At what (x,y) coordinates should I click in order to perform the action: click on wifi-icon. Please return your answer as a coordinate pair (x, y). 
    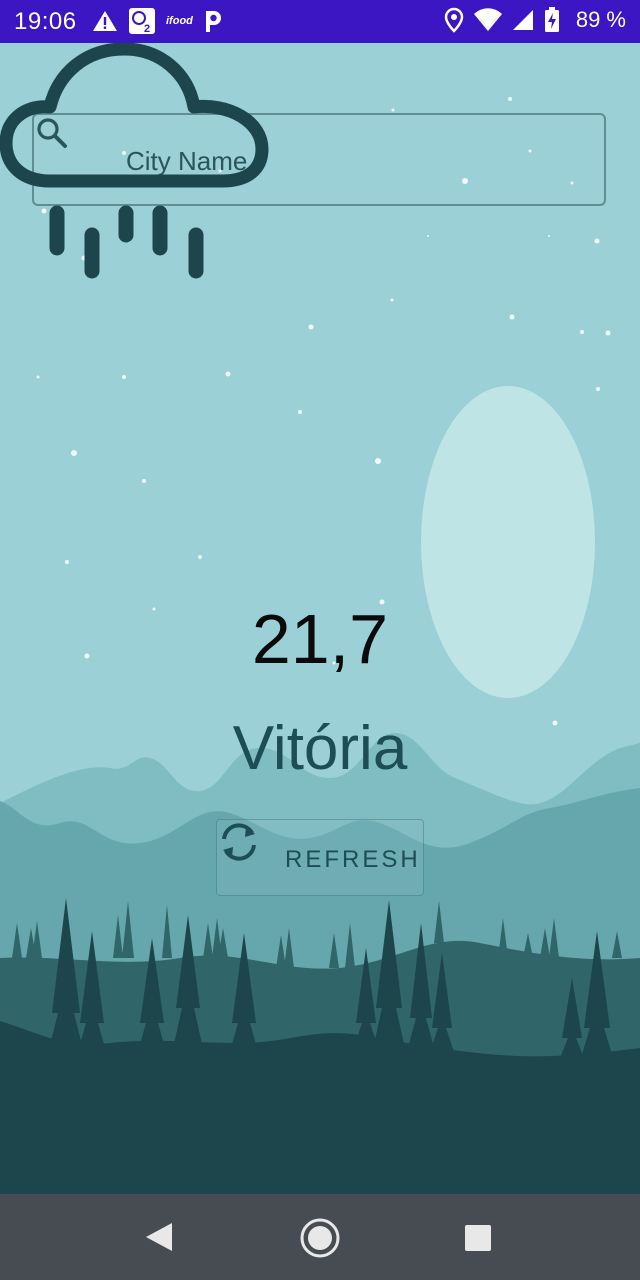
    Looking at the image, I should click on (487, 20).